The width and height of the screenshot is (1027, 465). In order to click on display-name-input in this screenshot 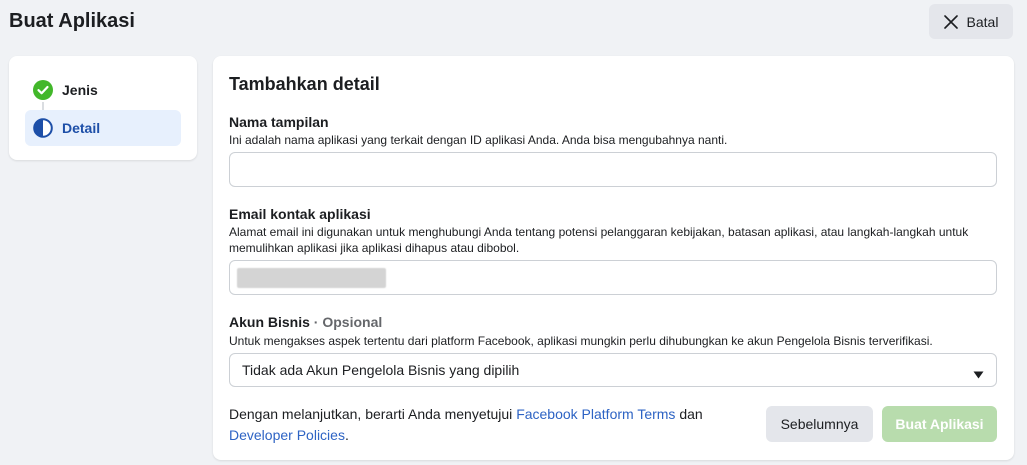, I will do `click(613, 169)`.